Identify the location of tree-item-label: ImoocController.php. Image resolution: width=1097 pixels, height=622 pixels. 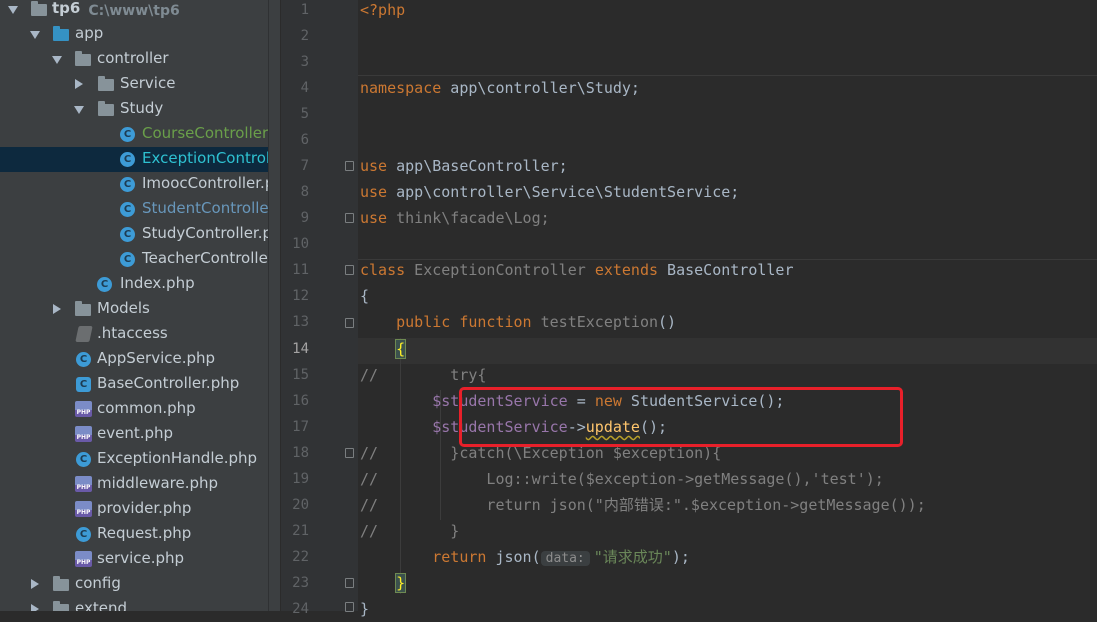
(211, 183).